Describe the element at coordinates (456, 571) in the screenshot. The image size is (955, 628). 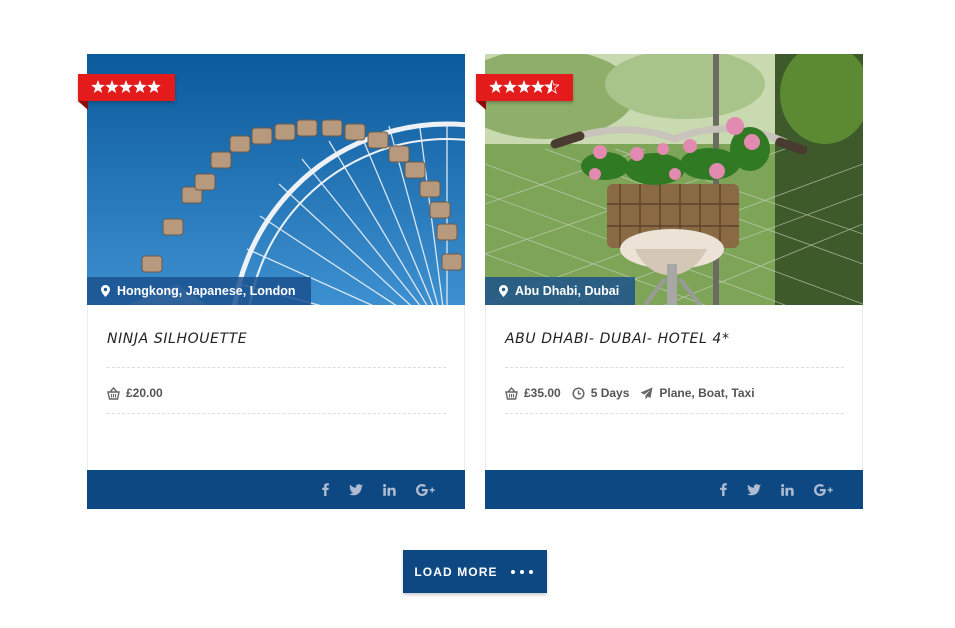
I see `load-more-label: LOAD MORE` at that location.